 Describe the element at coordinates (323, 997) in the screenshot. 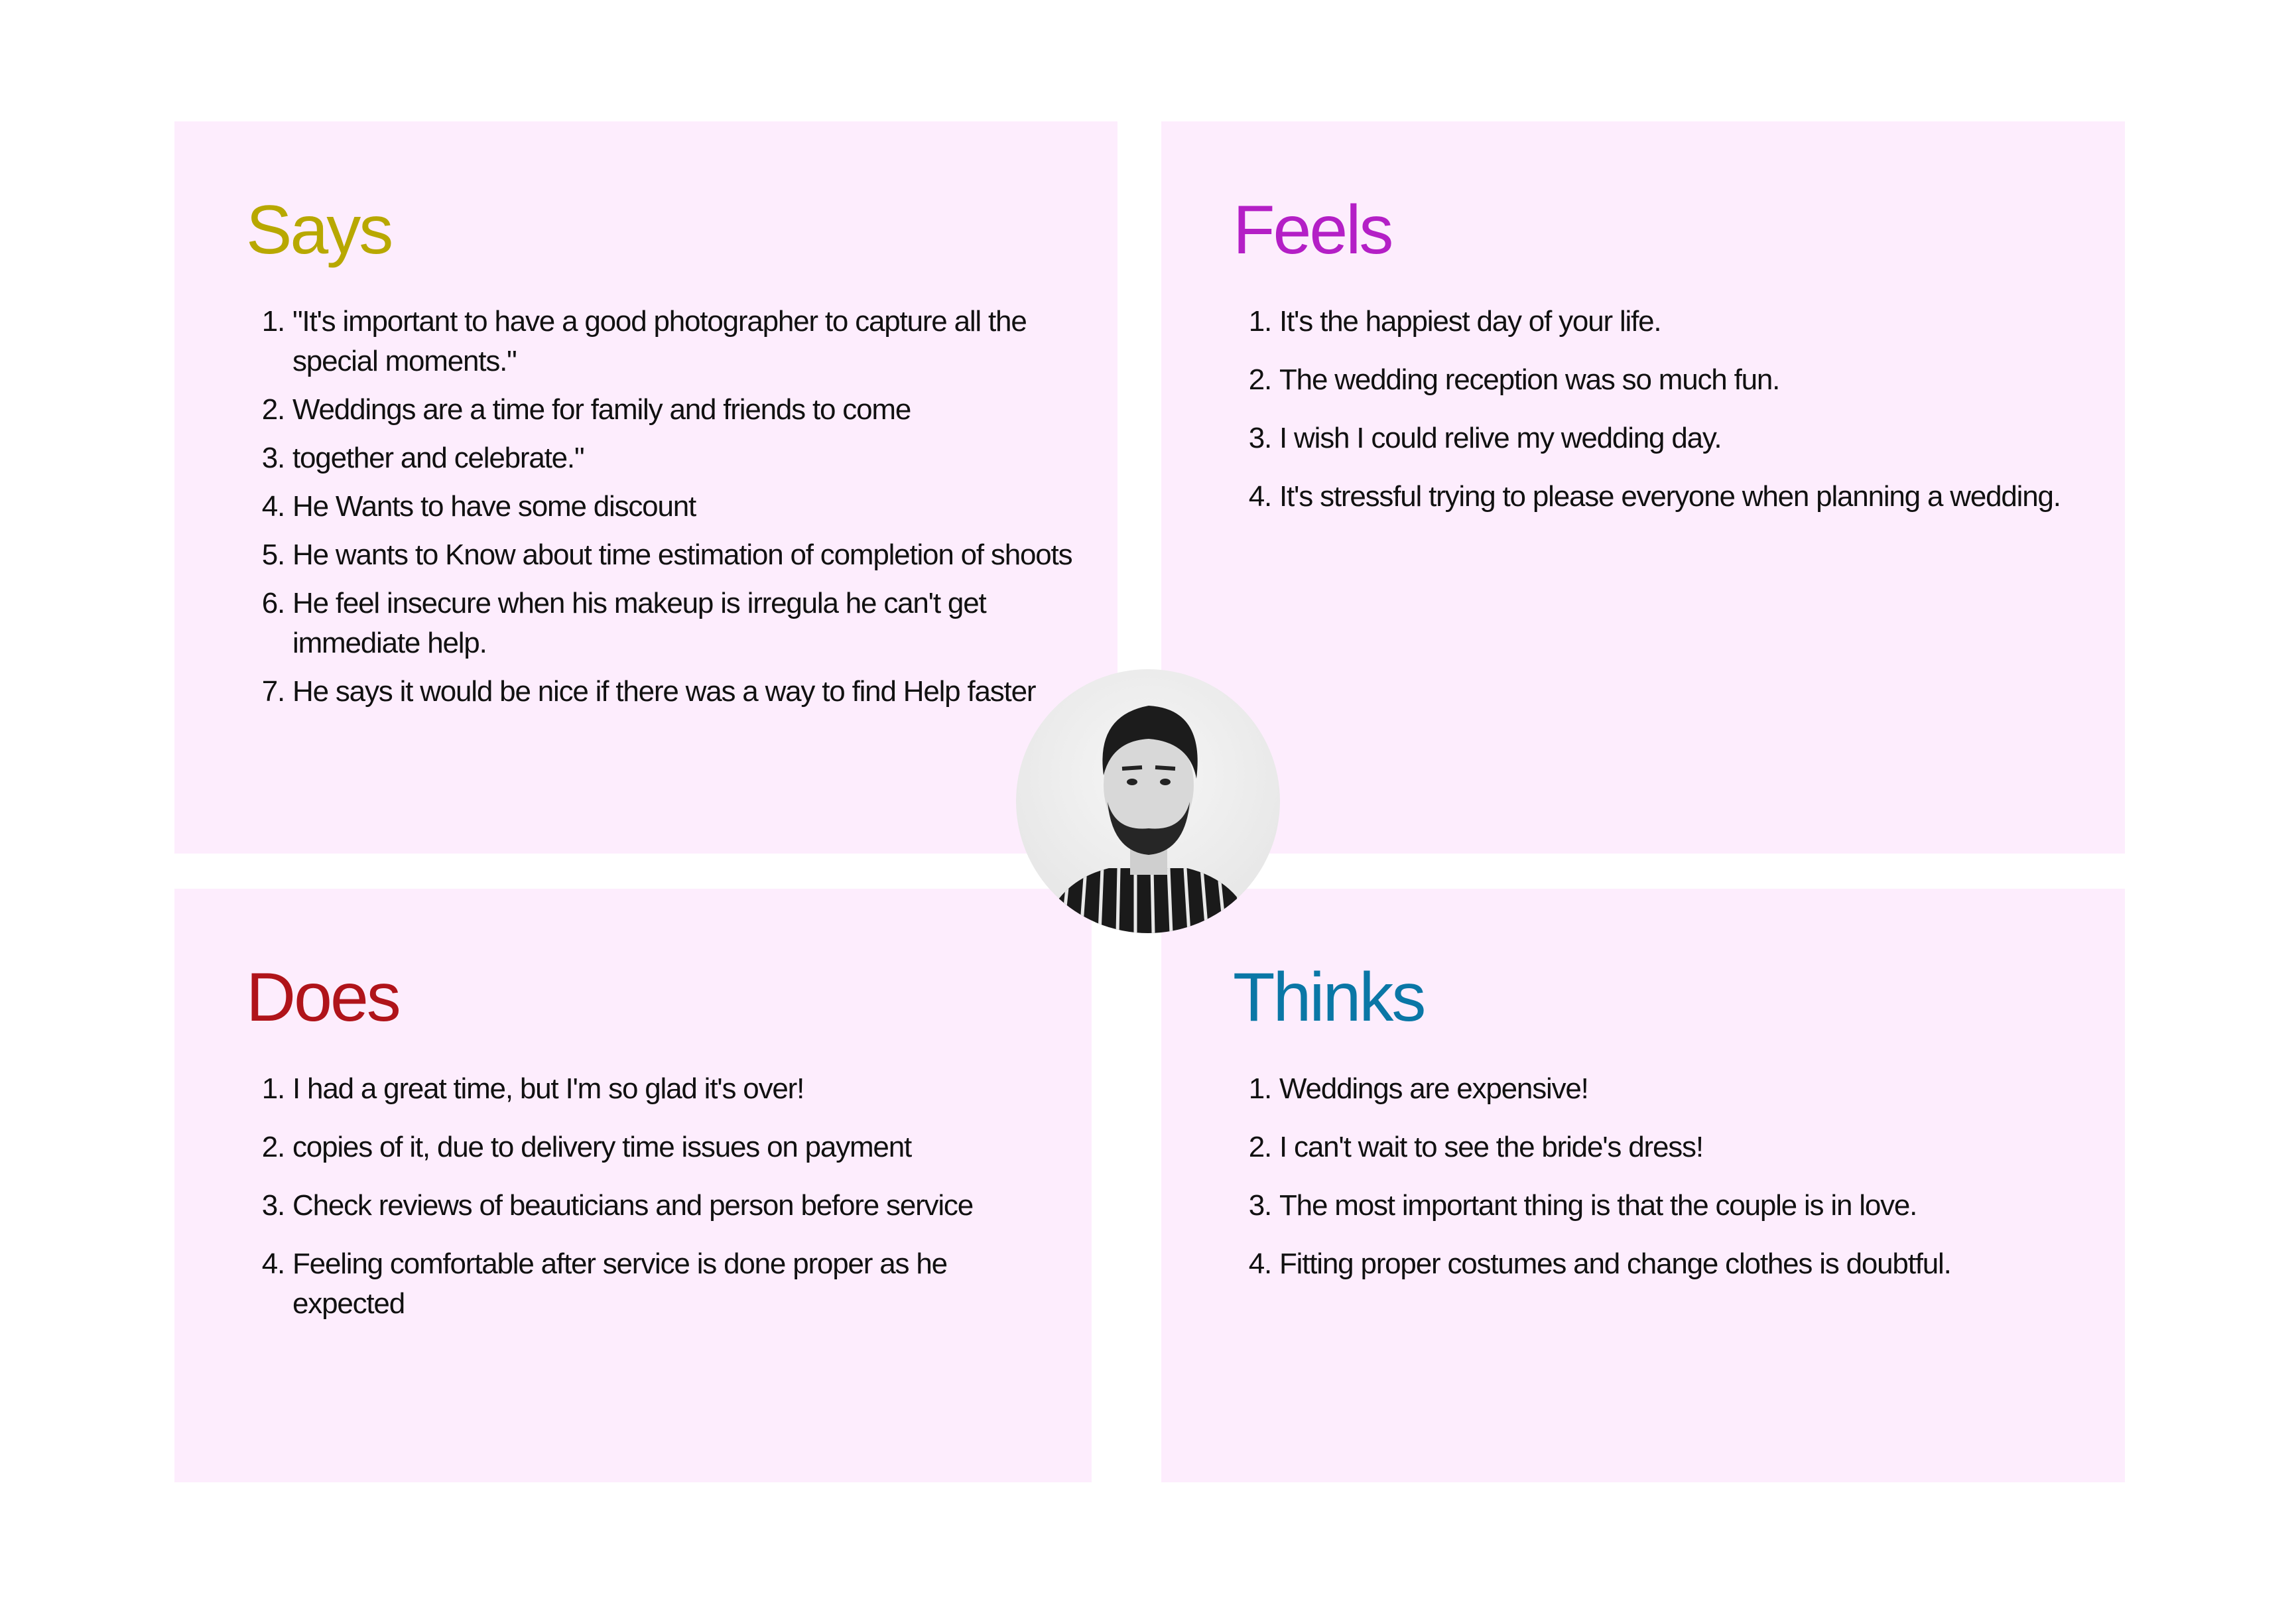

I see `does-heading: Does` at that location.